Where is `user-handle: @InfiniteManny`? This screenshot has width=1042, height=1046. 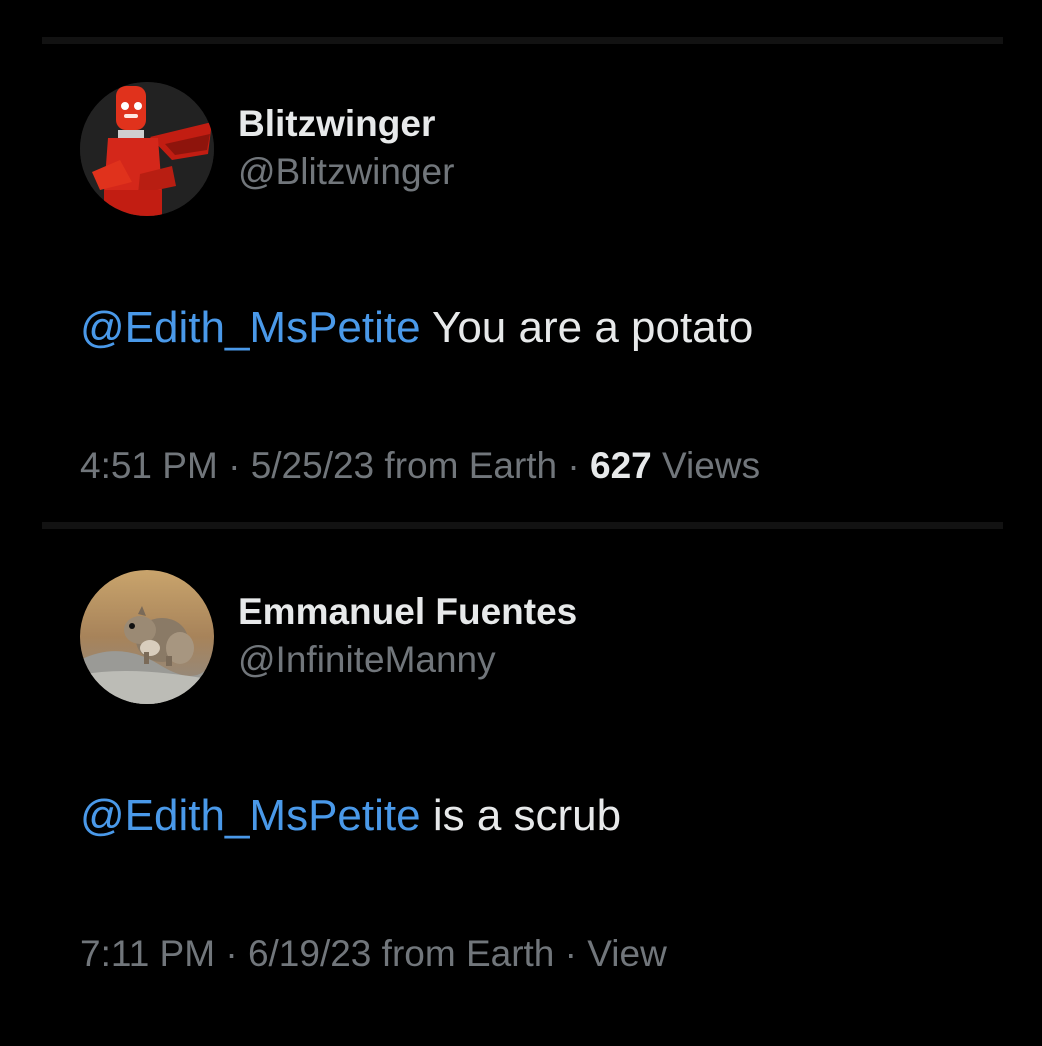 user-handle: @InfiniteManny is located at coordinates (407, 660).